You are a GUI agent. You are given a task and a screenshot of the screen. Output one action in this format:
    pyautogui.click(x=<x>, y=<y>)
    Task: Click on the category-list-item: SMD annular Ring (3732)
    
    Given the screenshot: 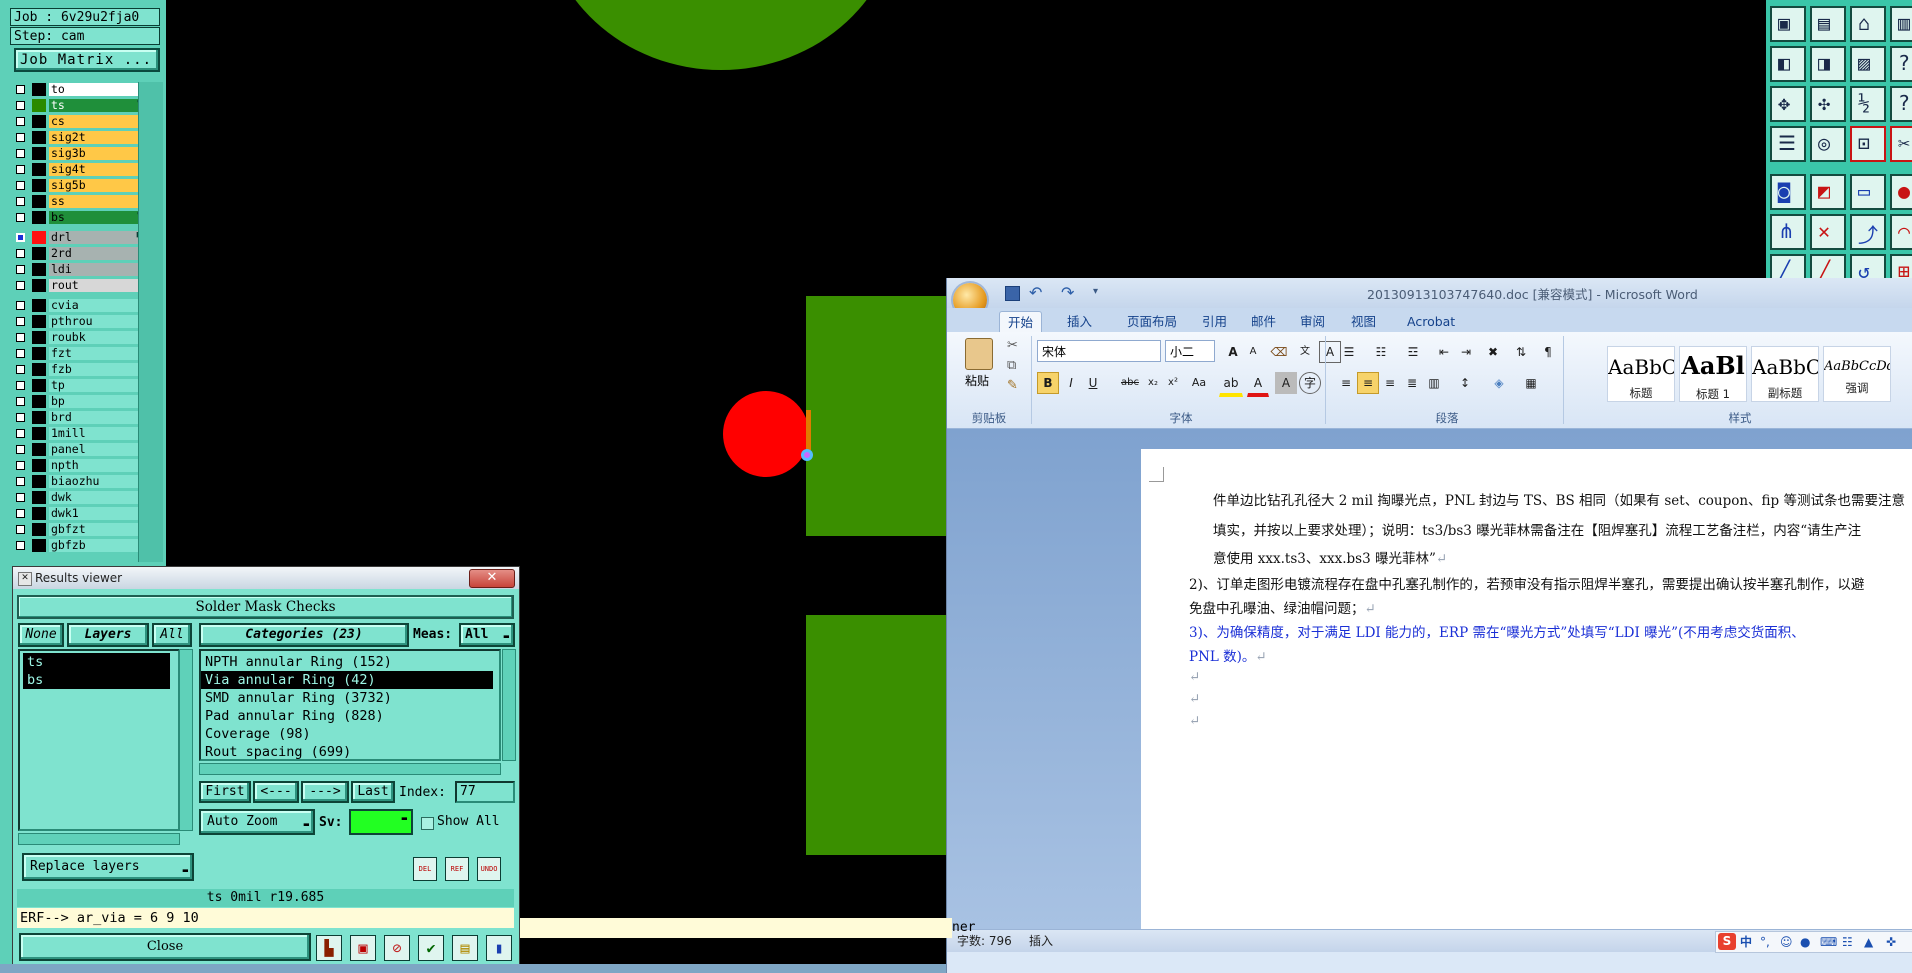 What is the action you would take?
    pyautogui.click(x=347, y=698)
    